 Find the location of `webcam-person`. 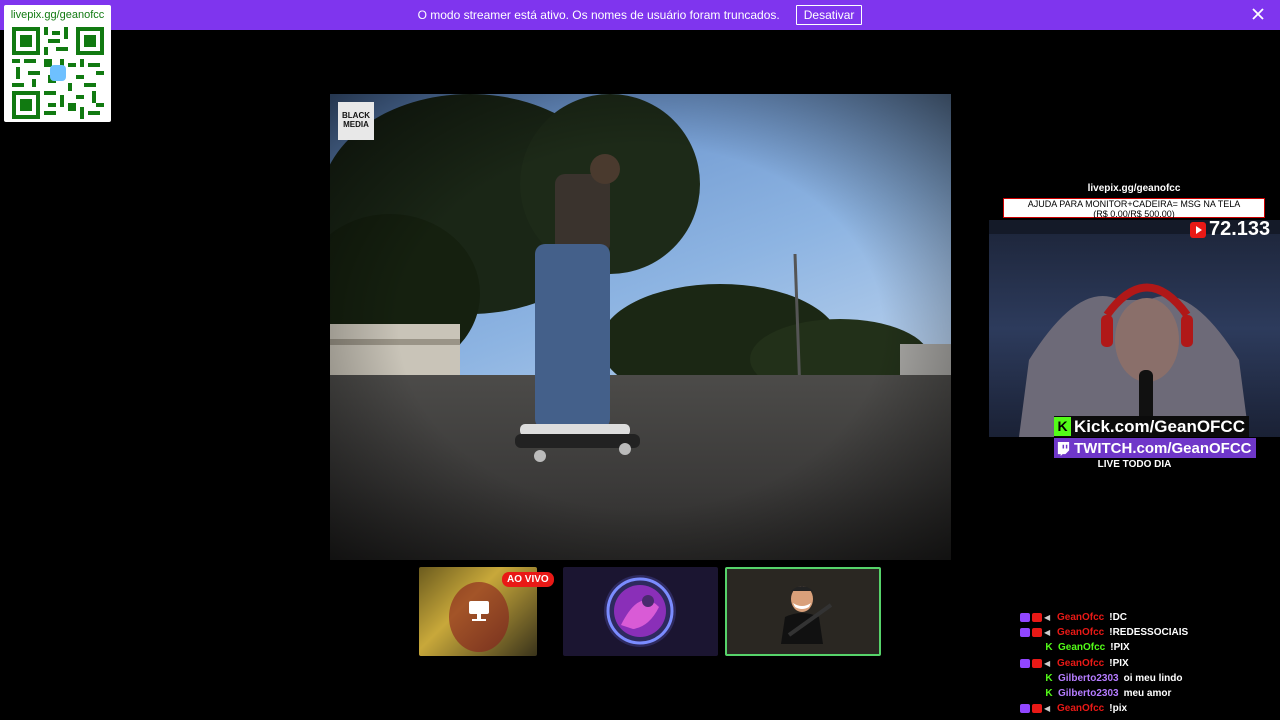

webcam-person is located at coordinates (1134, 328).